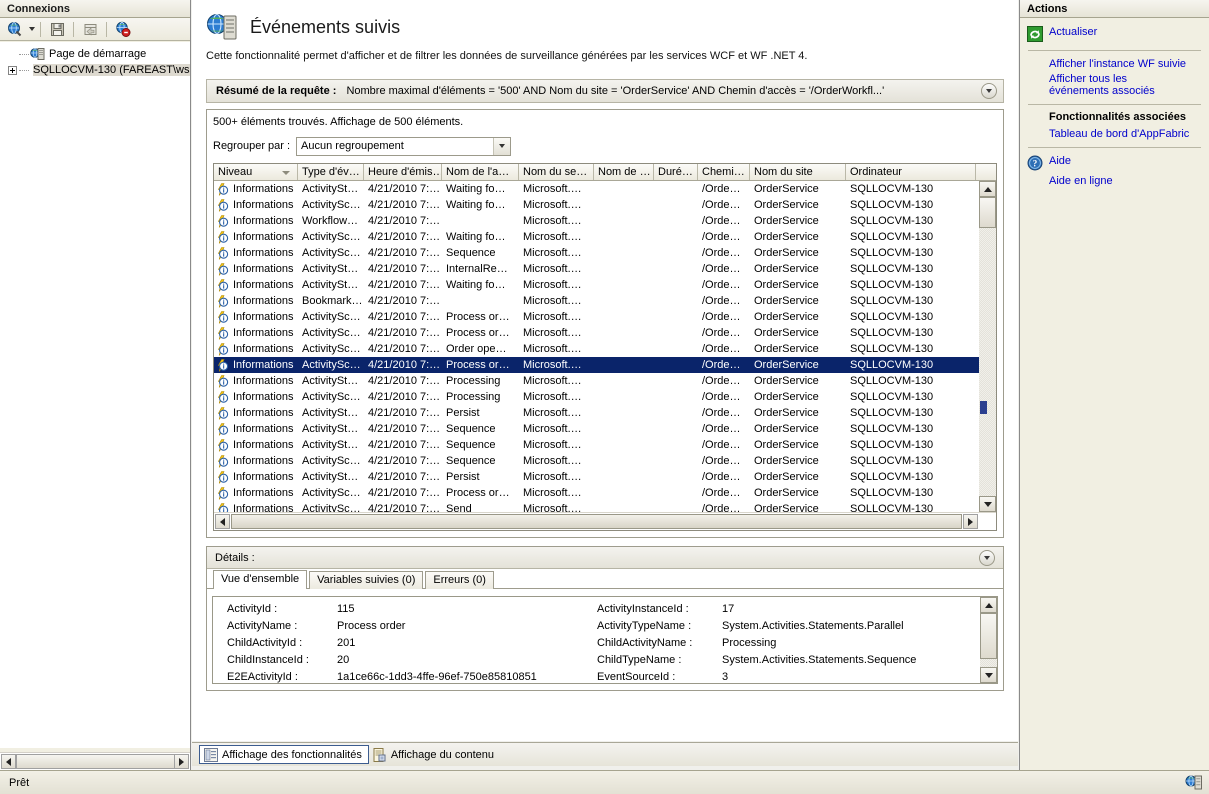 The height and width of the screenshot is (794, 1209). I want to click on action-view-all-related-events: Afficher tous les événements associés, so click(1095, 84).